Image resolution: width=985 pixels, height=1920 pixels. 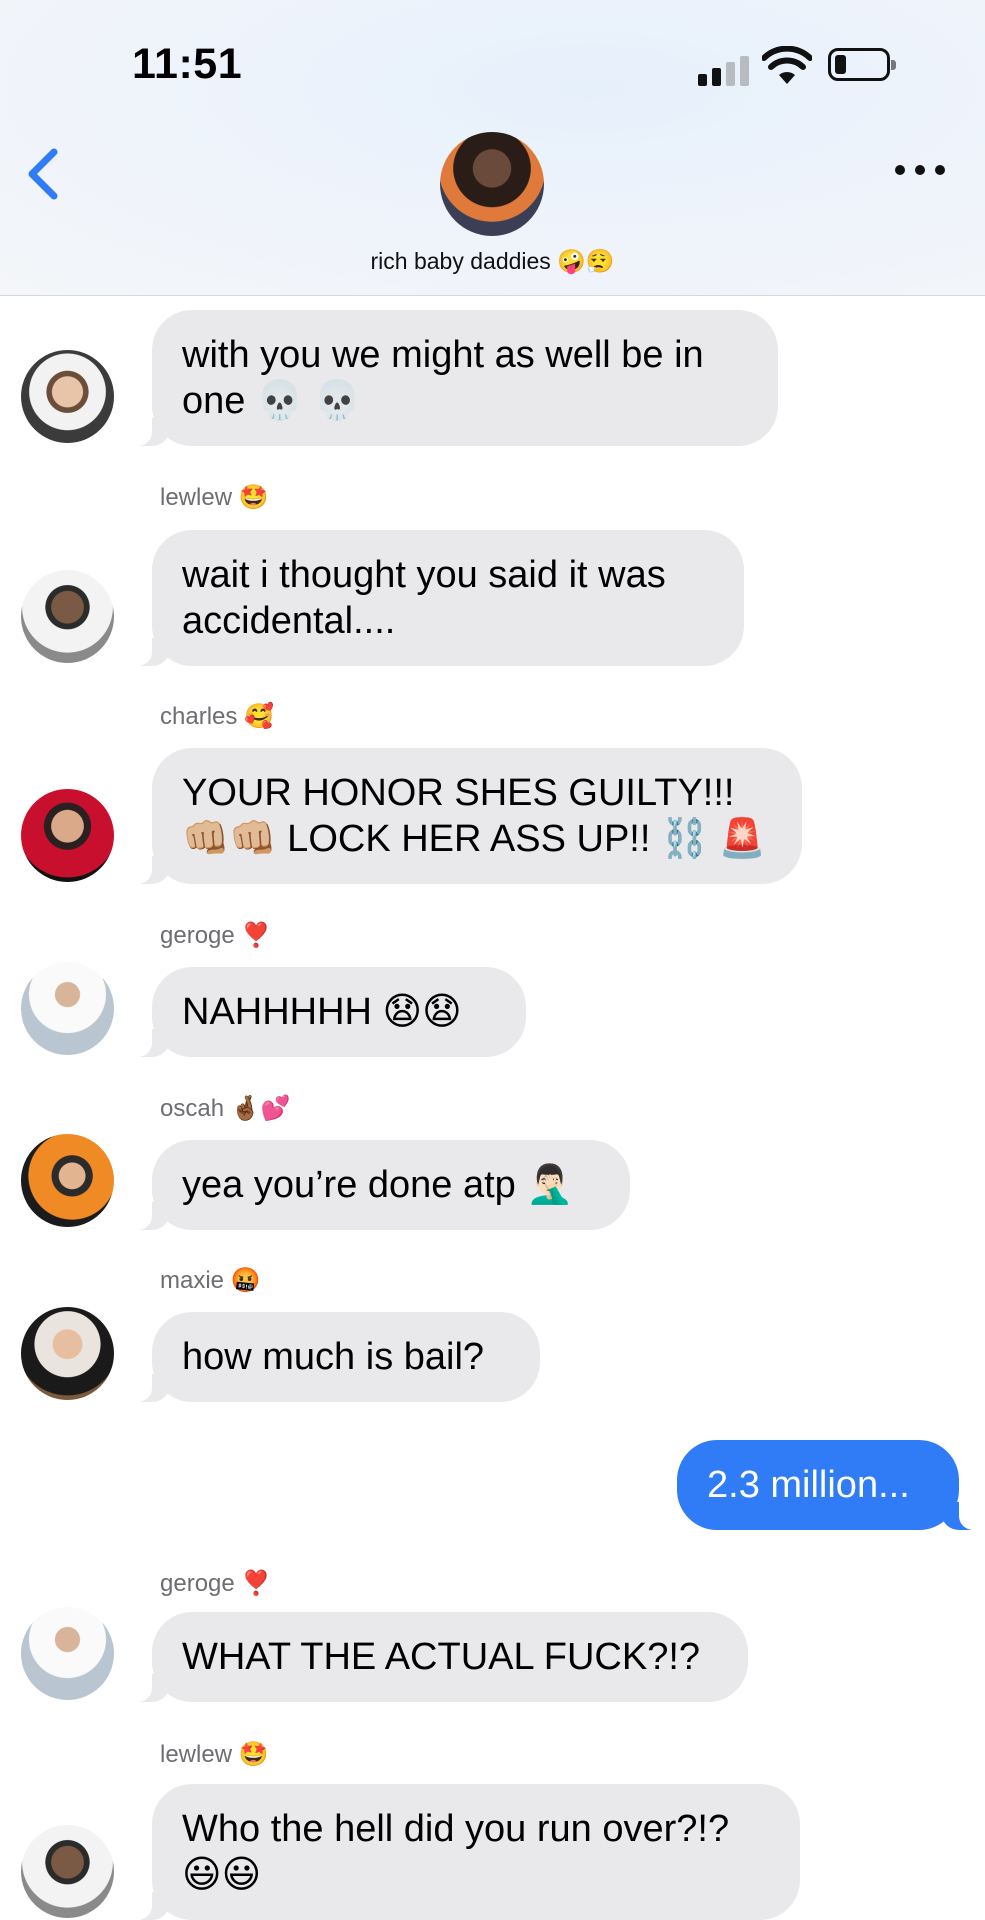 What do you see at coordinates (44, 174) in the screenshot?
I see `back-chevron-icon` at bounding box center [44, 174].